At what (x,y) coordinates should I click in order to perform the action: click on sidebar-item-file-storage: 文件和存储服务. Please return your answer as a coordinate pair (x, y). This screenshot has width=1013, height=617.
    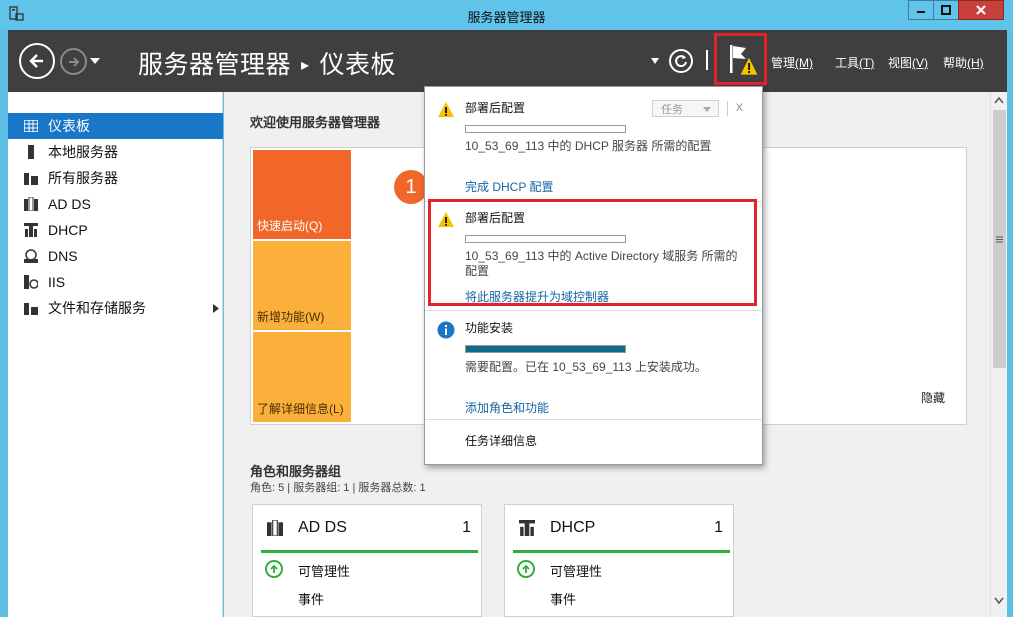
    Looking at the image, I should click on (115, 308).